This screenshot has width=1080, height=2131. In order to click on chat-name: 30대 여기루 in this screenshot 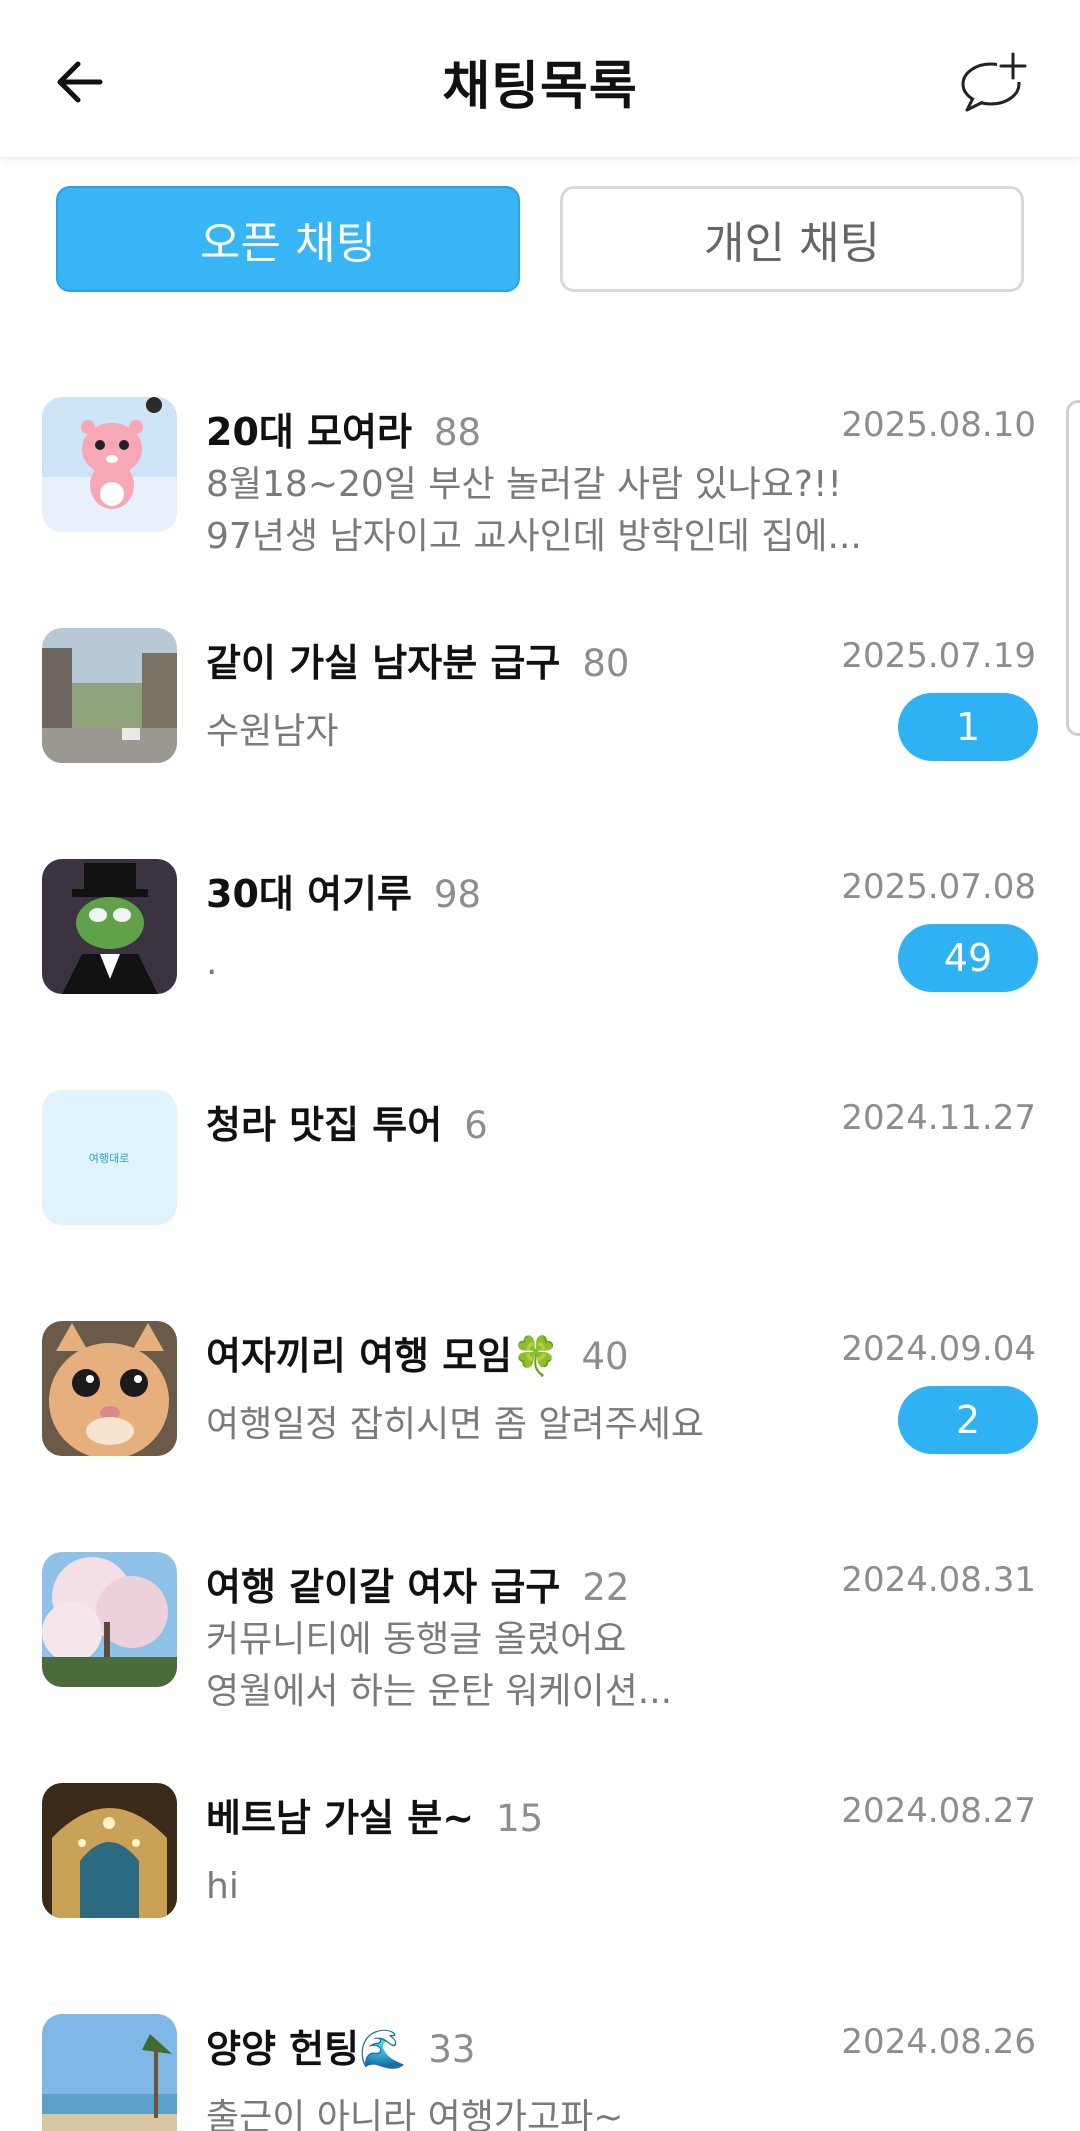, I will do `click(309, 894)`.